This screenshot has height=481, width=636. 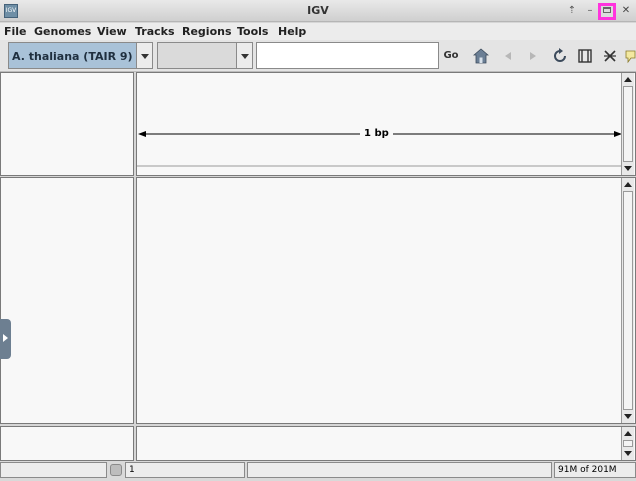 I want to click on genome-dropdown: A. thaliana (TAIR 9), so click(x=80, y=55).